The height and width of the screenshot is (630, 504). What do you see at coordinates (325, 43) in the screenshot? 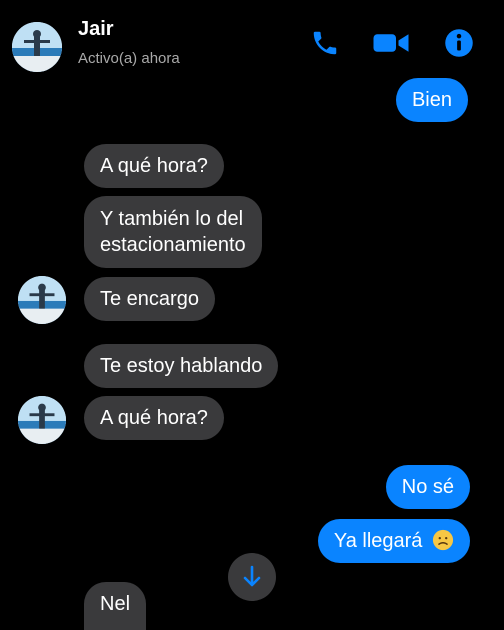
I see `phone-icon` at bounding box center [325, 43].